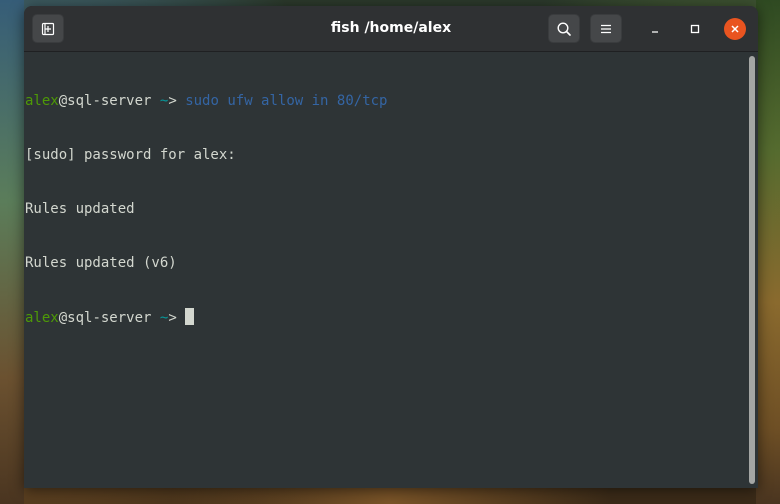 The image size is (780, 504). I want to click on desktop-wallpaper-left, so click(12, 252).